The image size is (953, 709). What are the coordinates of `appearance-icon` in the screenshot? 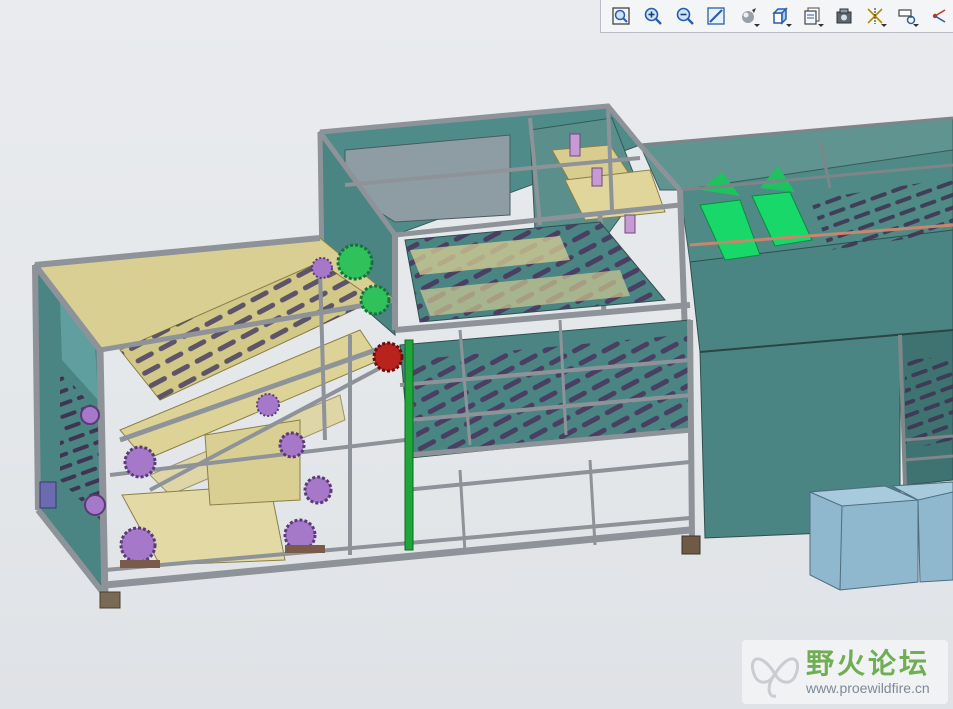 It's located at (844, 16).